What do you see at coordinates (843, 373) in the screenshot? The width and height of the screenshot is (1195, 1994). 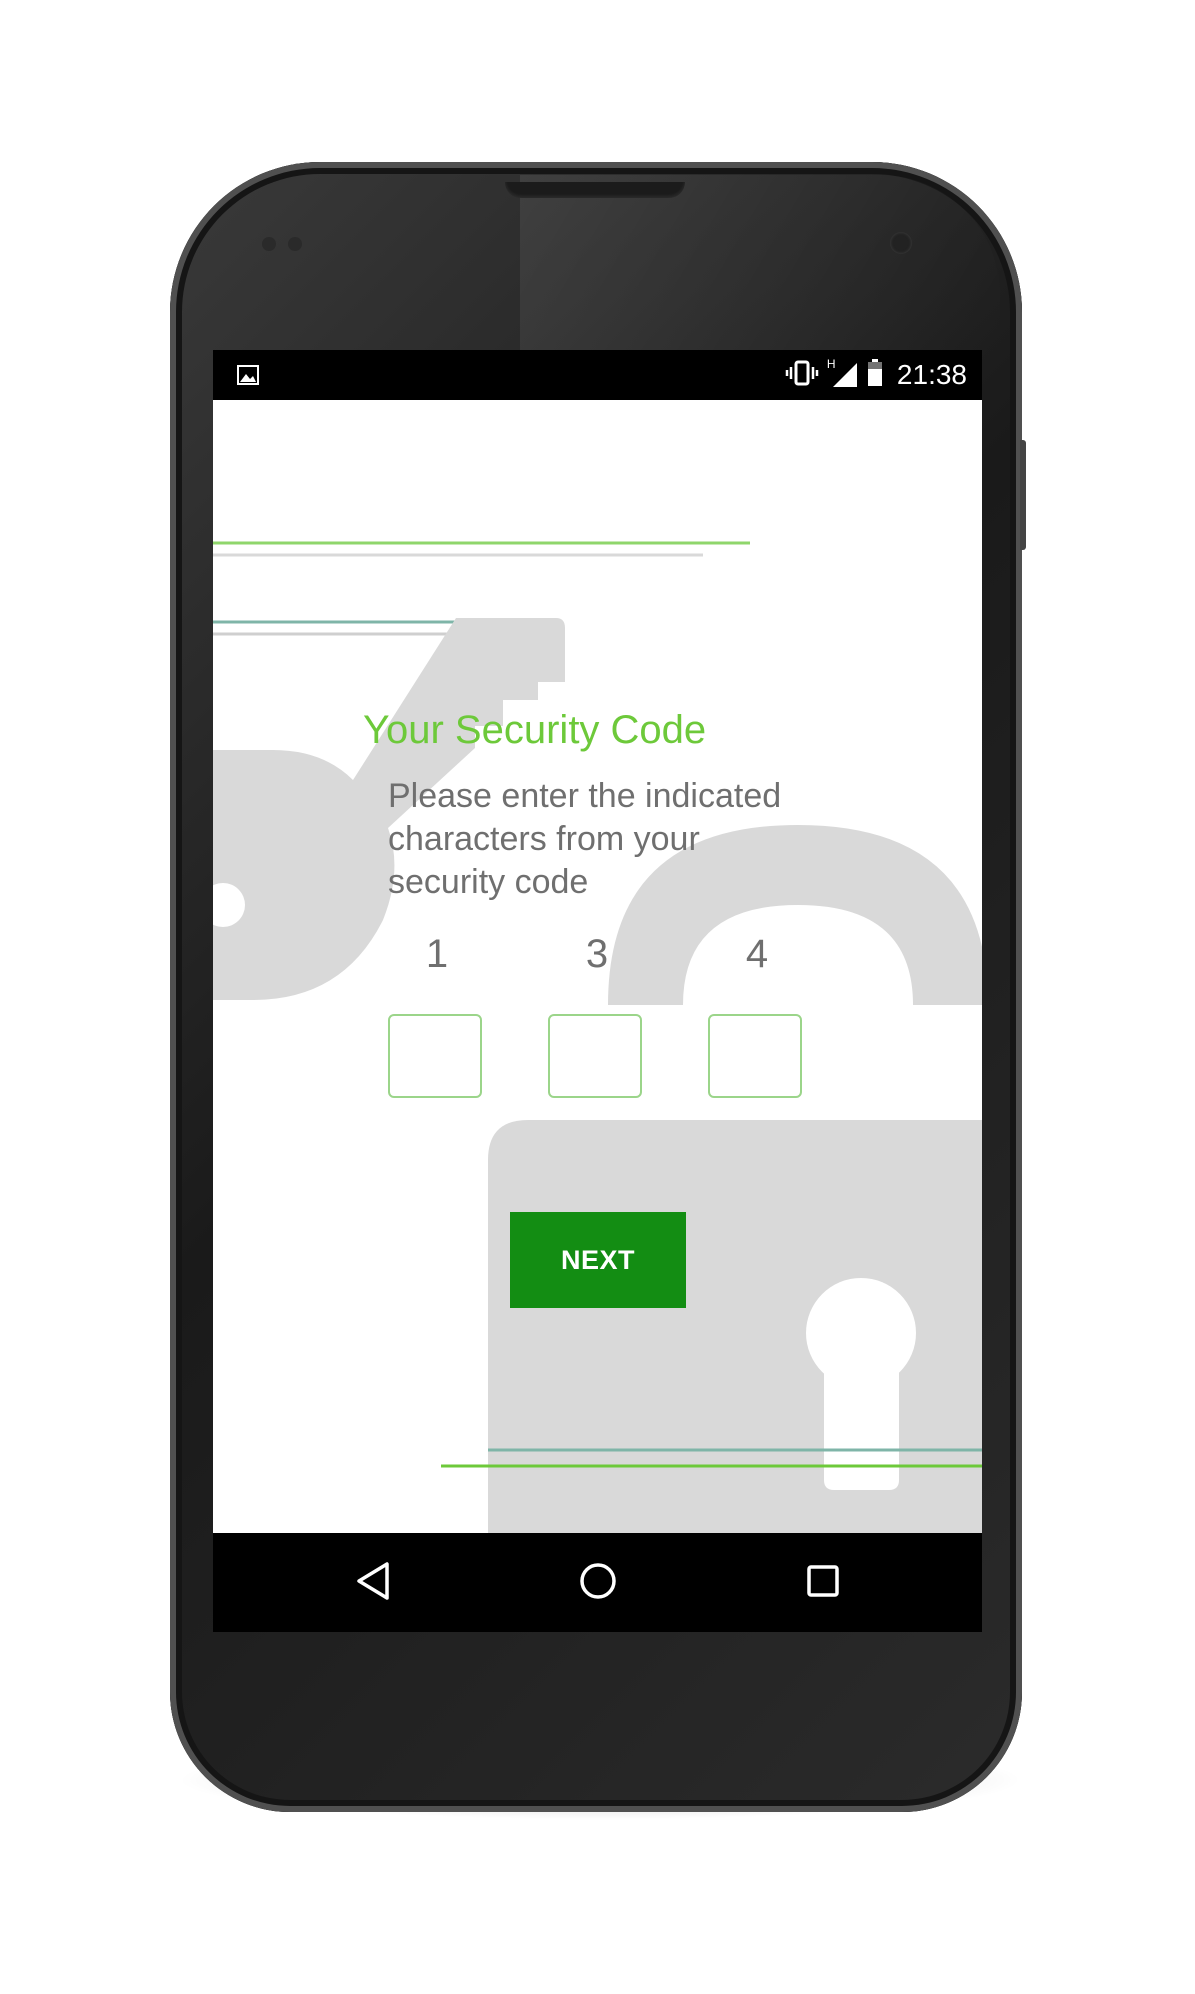 I see `signal-icon: H` at bounding box center [843, 373].